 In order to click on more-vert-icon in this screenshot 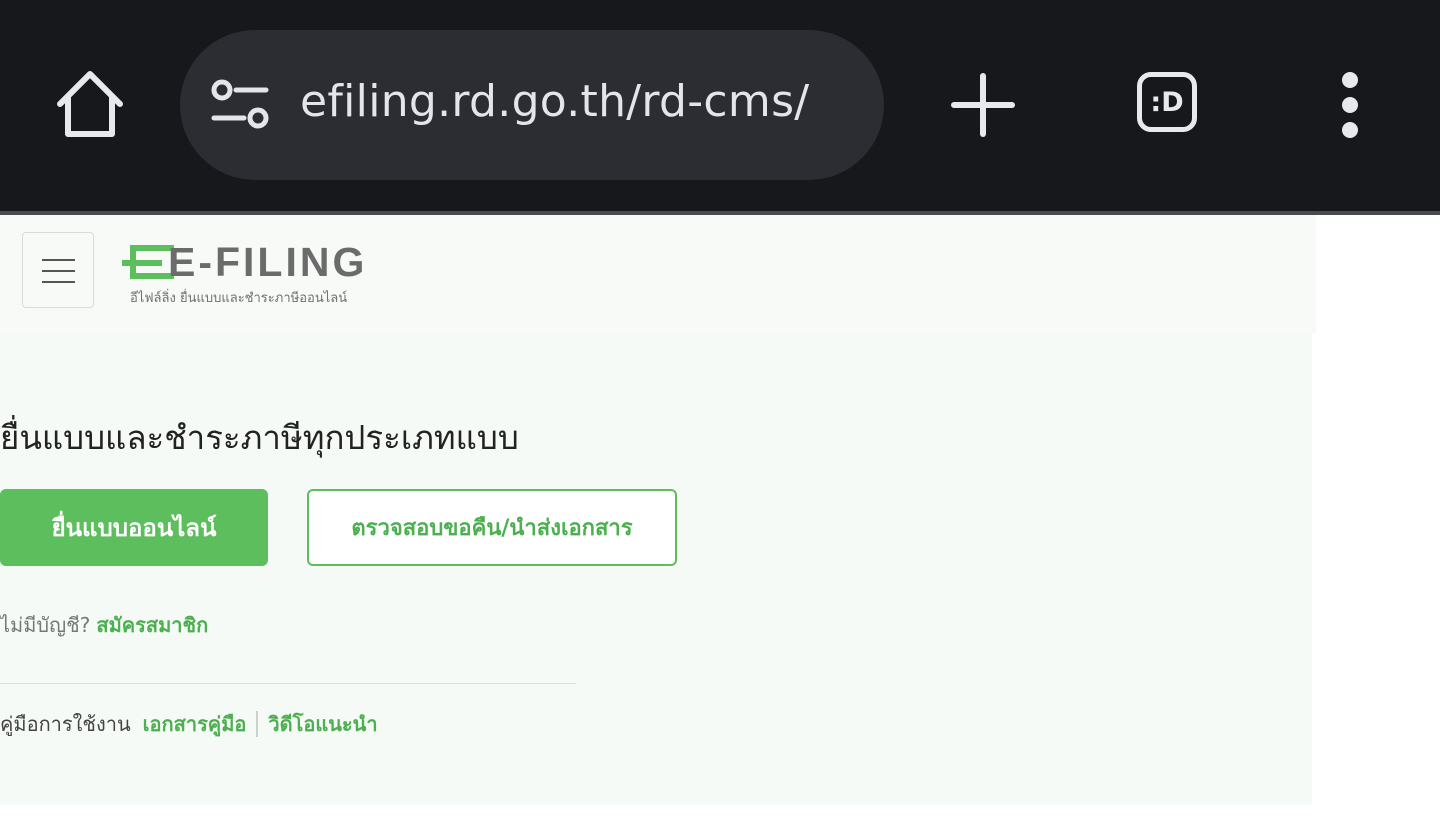, I will do `click(1350, 105)`.